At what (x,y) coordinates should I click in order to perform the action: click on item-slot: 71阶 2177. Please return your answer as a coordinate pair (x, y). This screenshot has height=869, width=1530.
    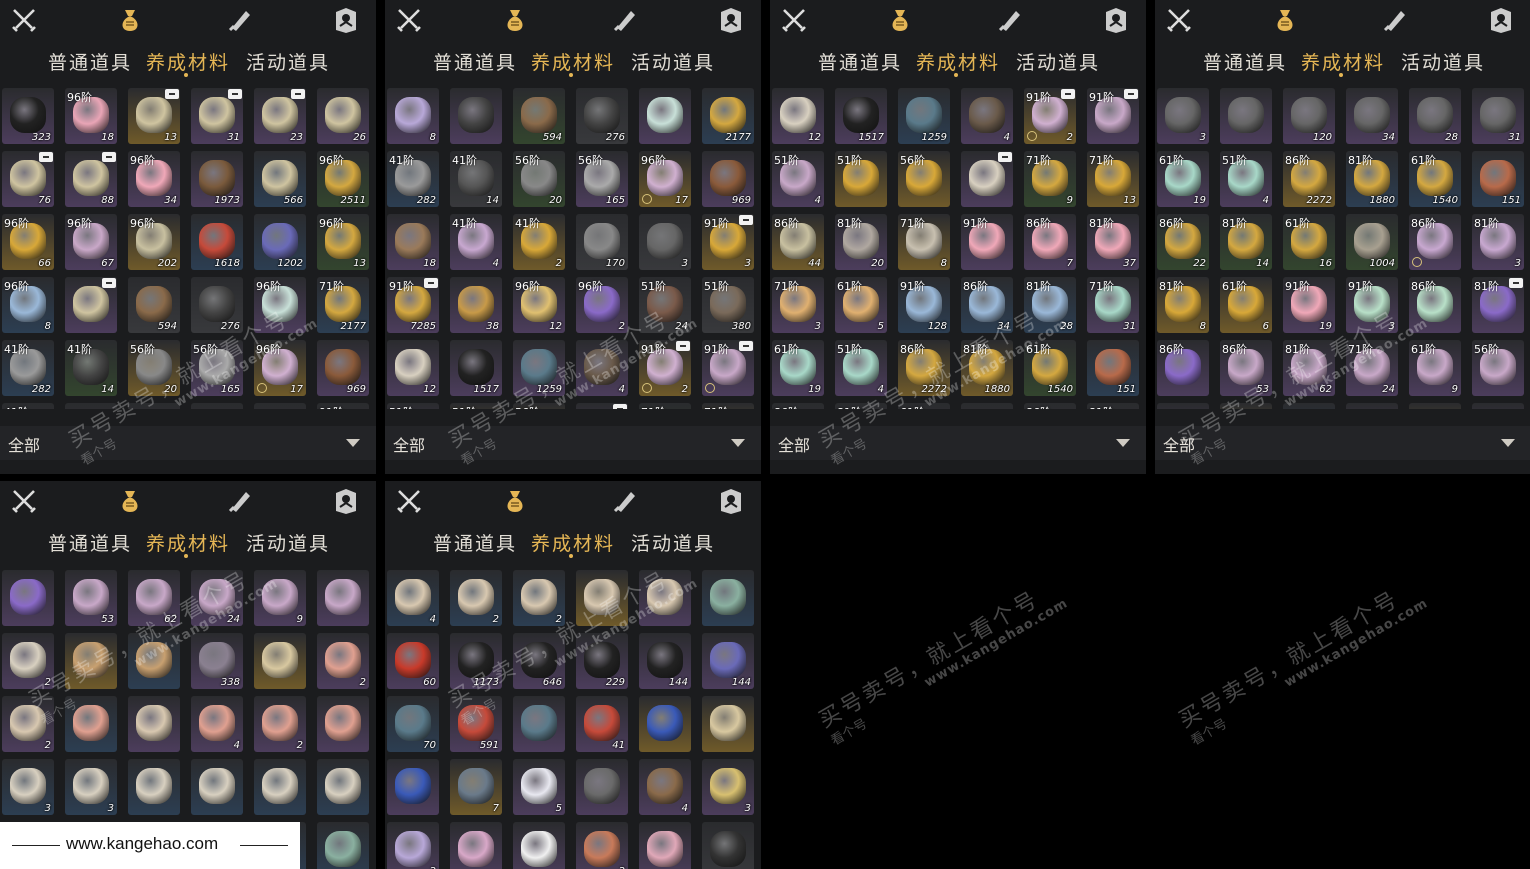
    Looking at the image, I should click on (343, 305).